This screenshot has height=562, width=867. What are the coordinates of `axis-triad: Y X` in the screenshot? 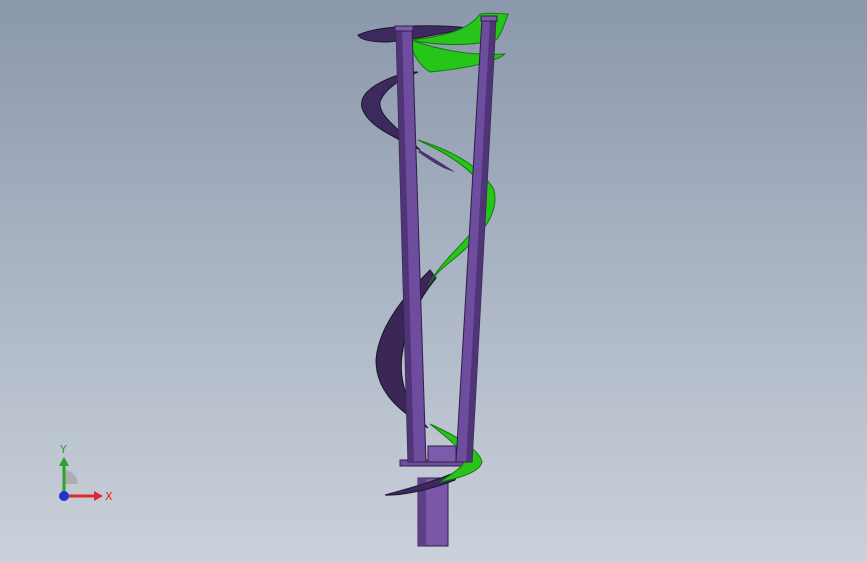 It's located at (80, 475).